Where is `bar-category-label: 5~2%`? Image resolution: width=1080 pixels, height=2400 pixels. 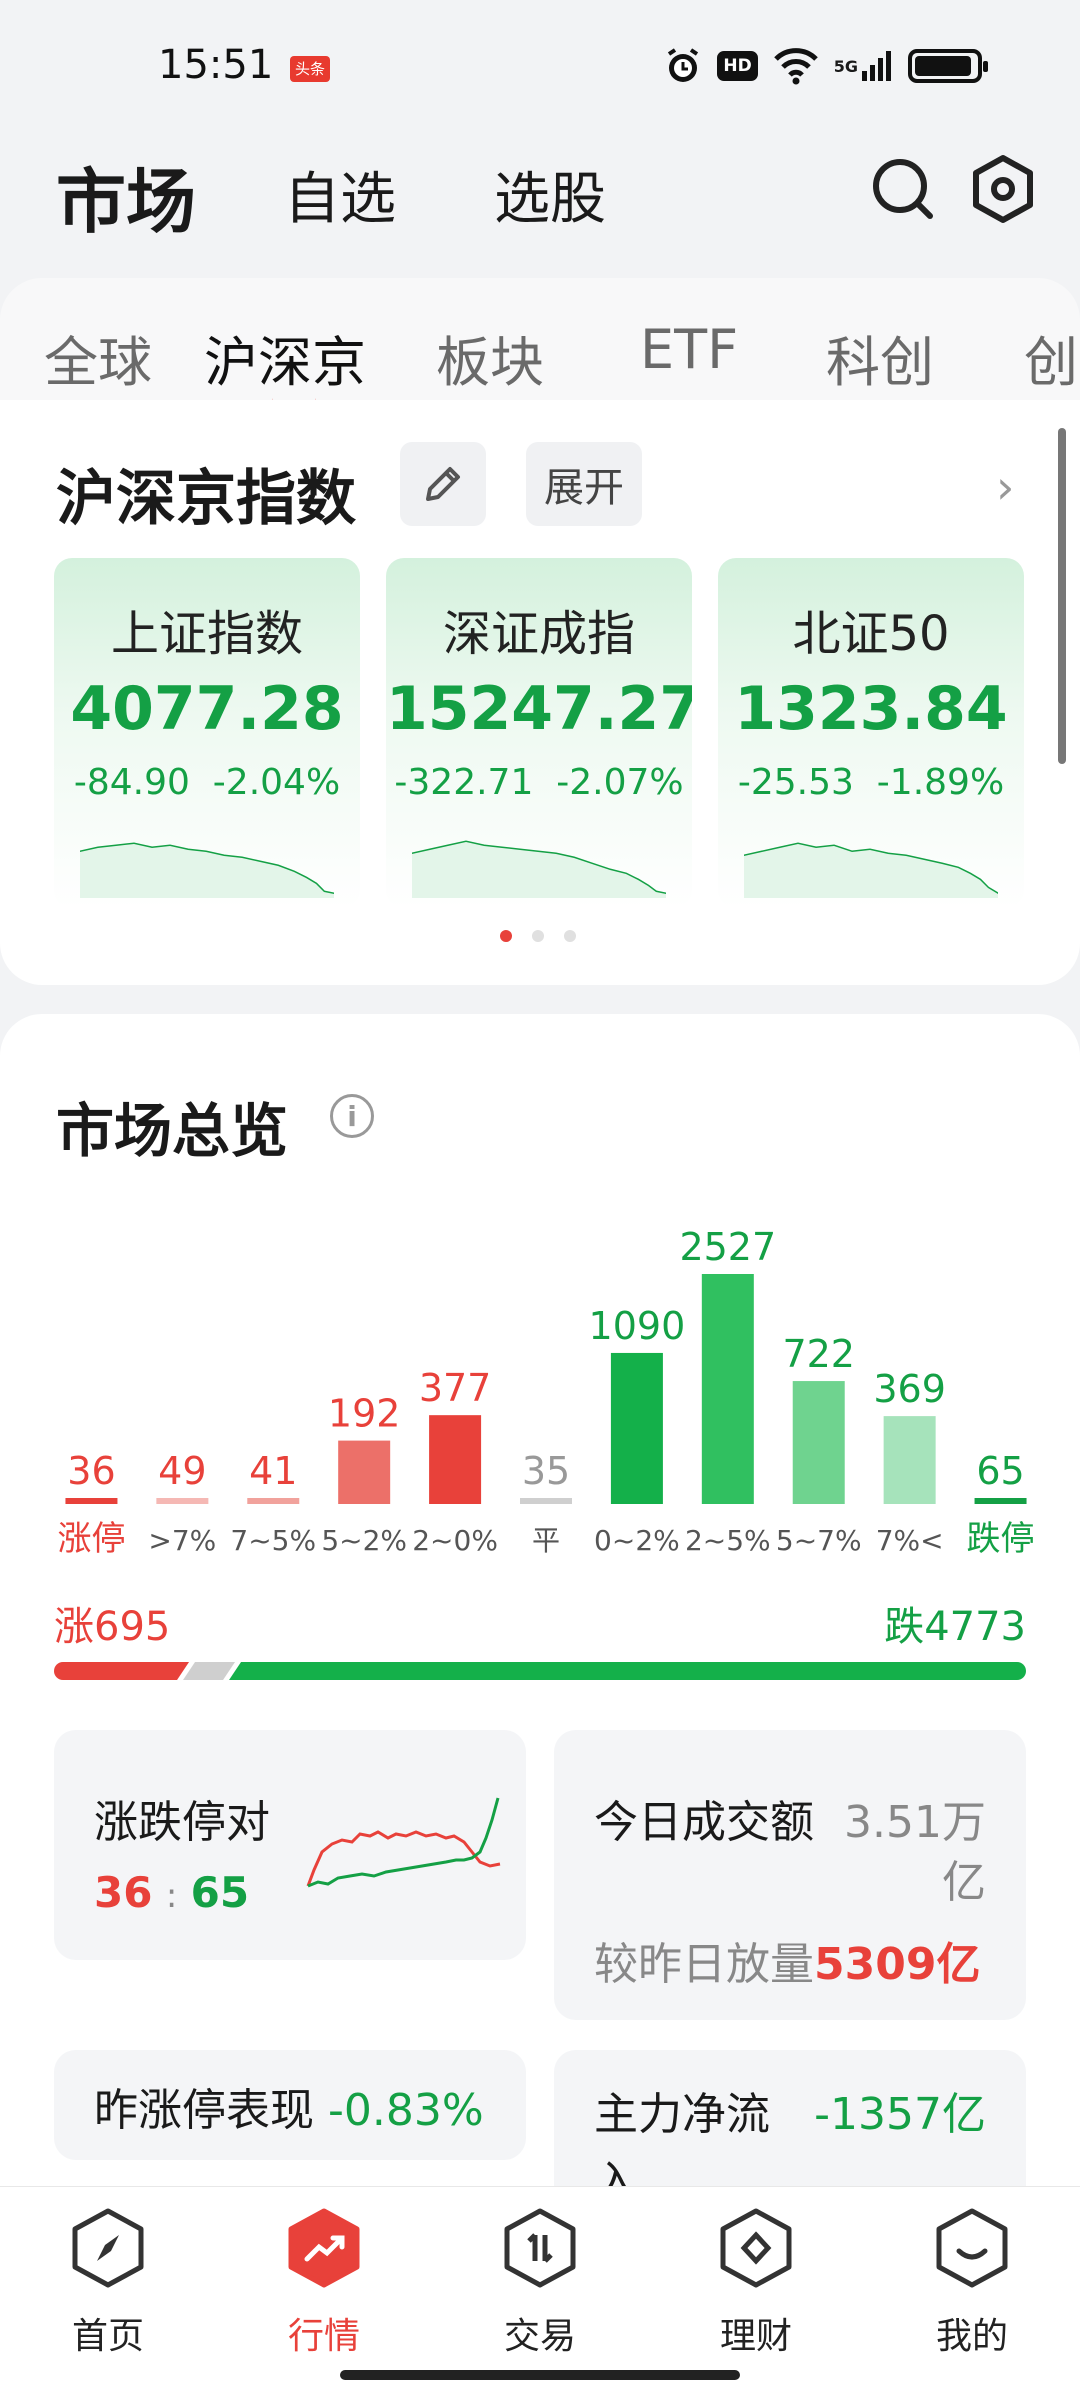 bar-category-label: 5~2% is located at coordinates (364, 1540).